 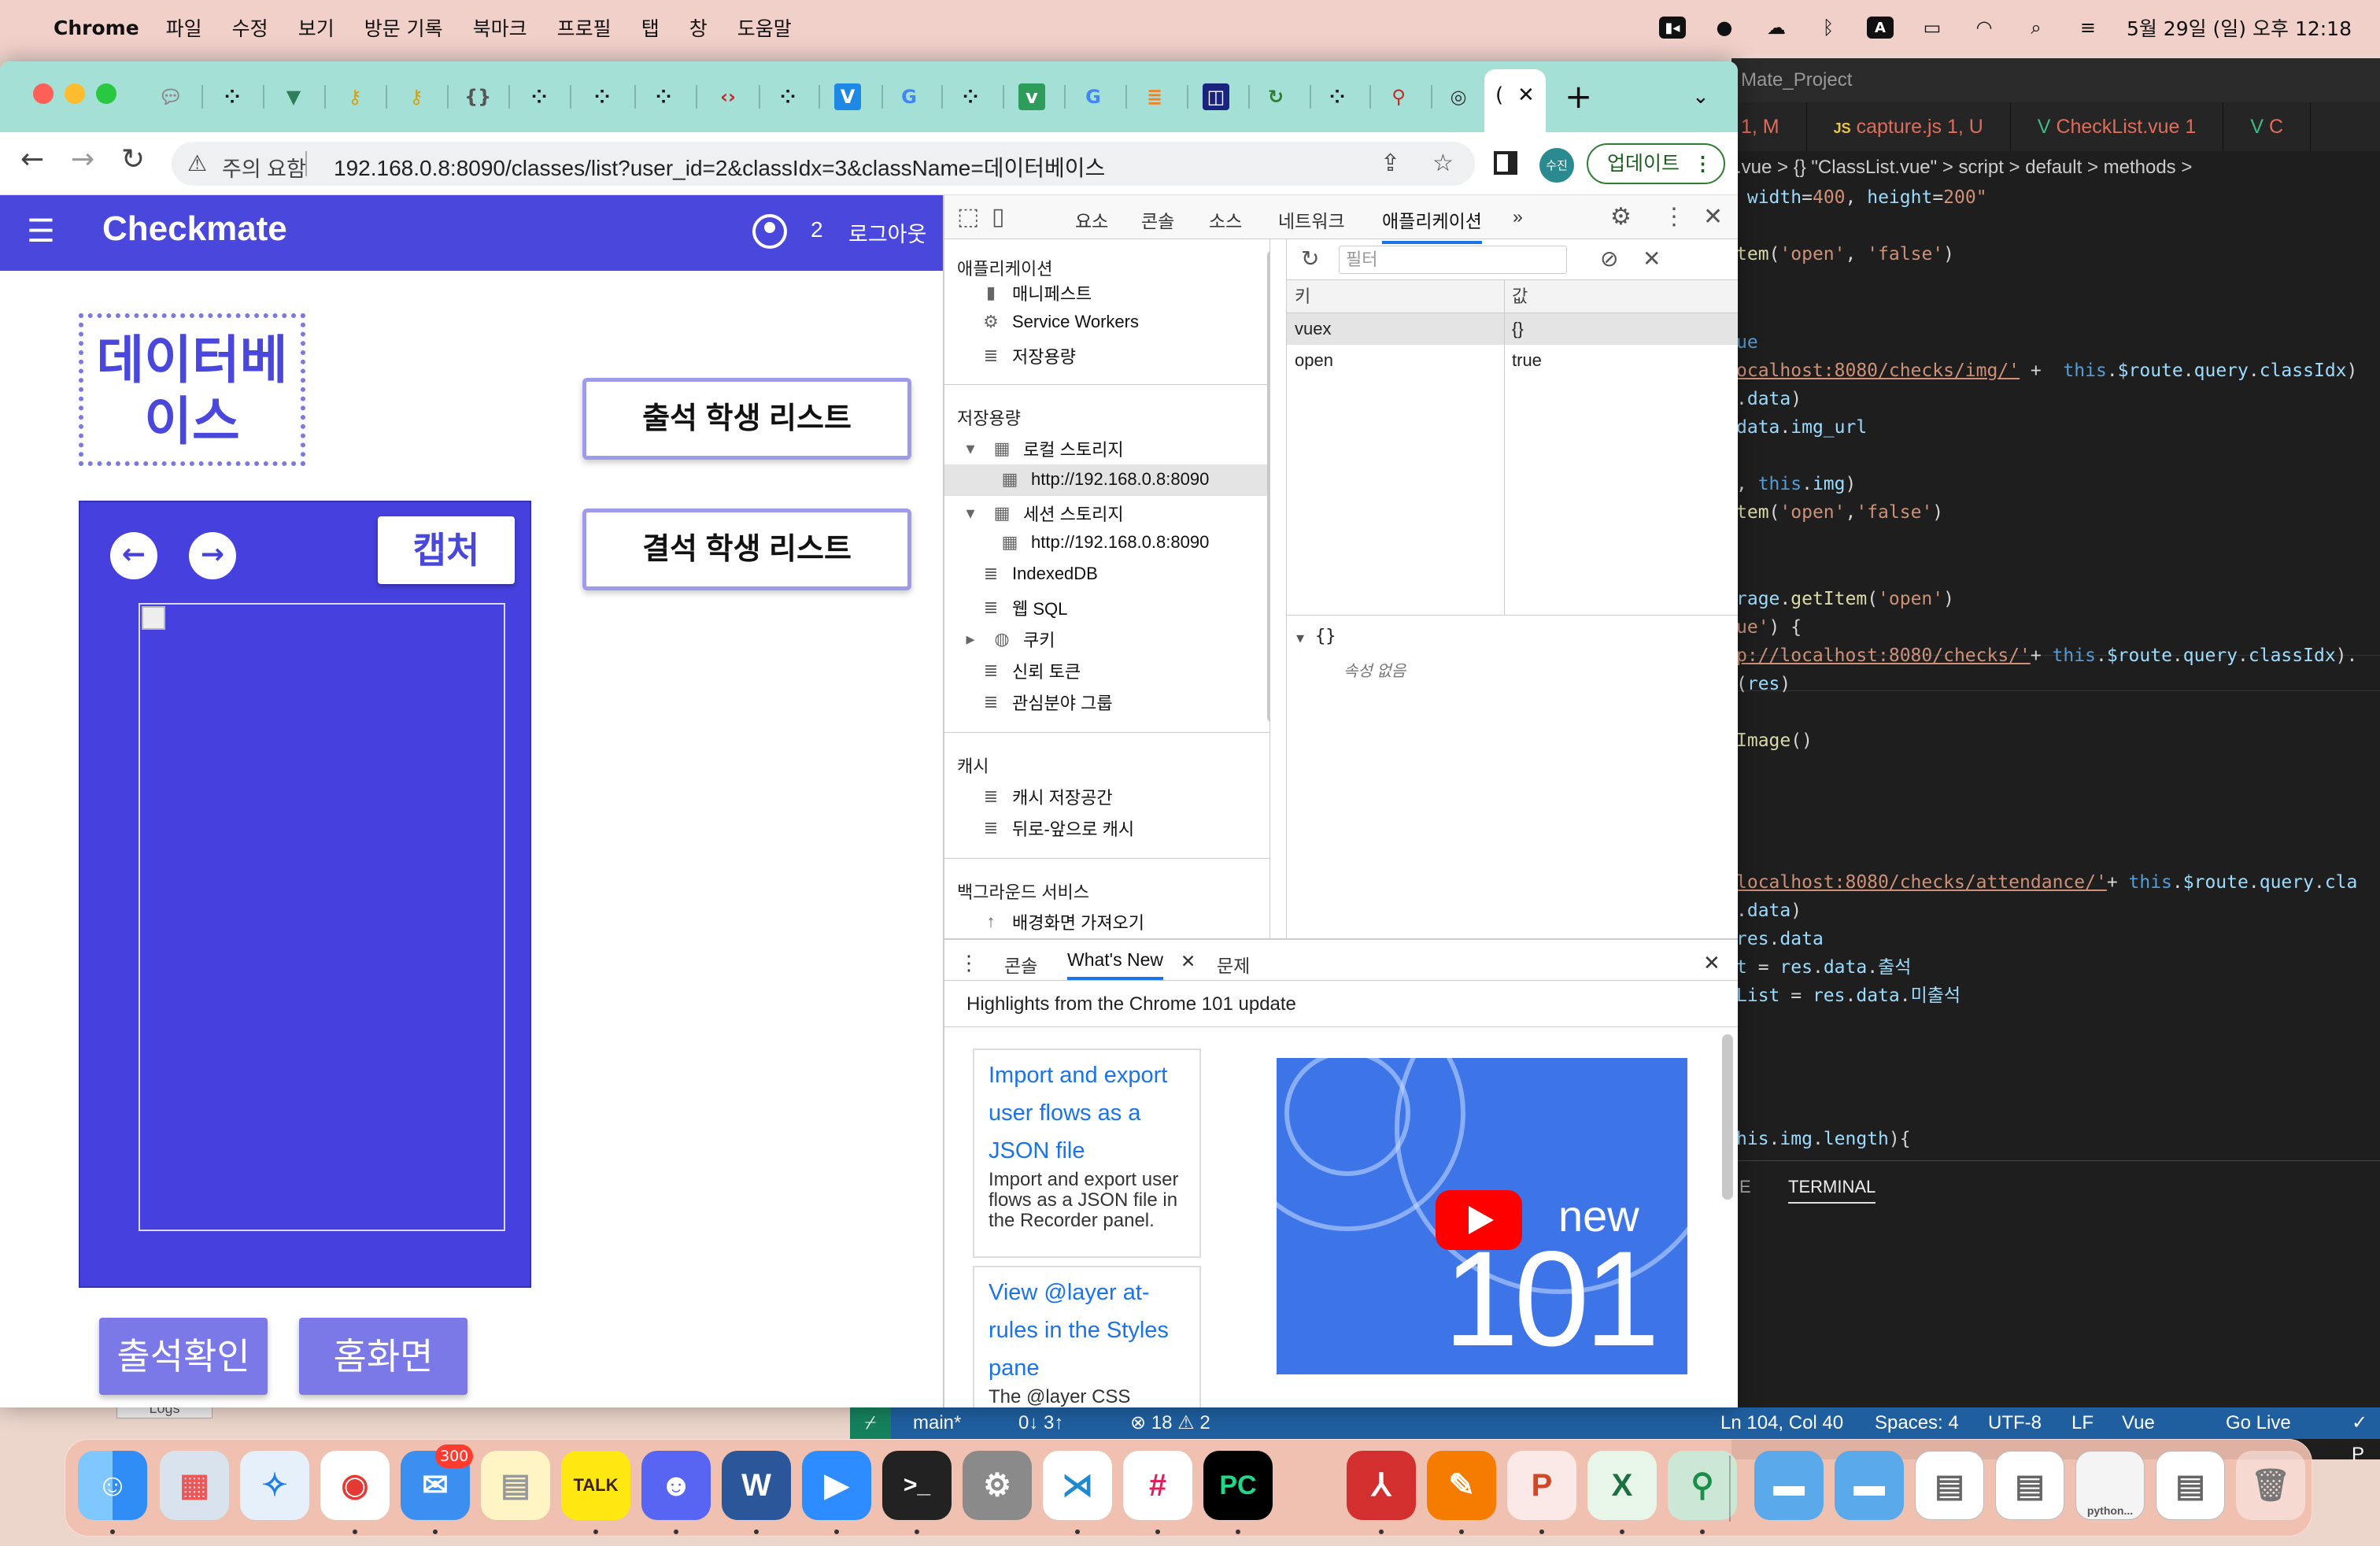 I want to click on column-header-key: 키, so click(x=1395, y=296).